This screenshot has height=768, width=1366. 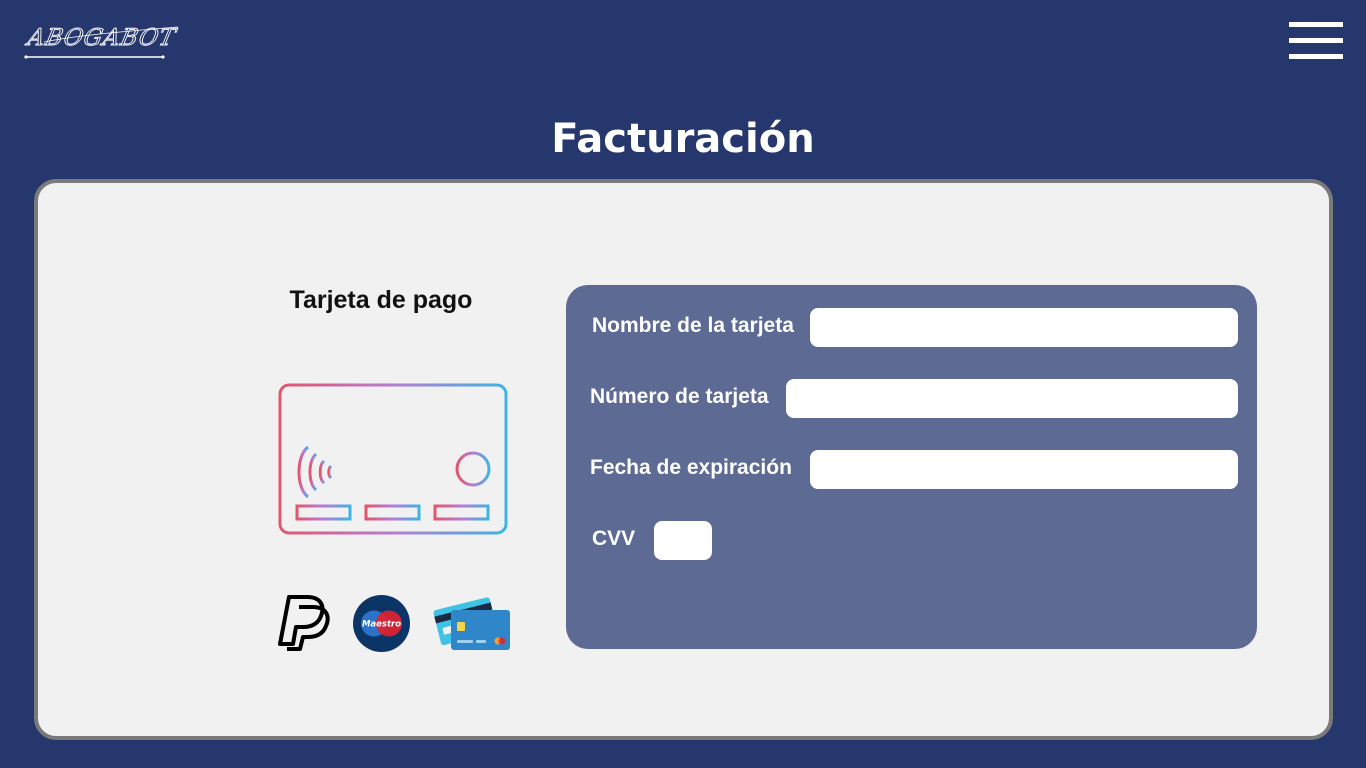 What do you see at coordinates (614, 538) in the screenshot?
I see `cvv-label: CVV` at bounding box center [614, 538].